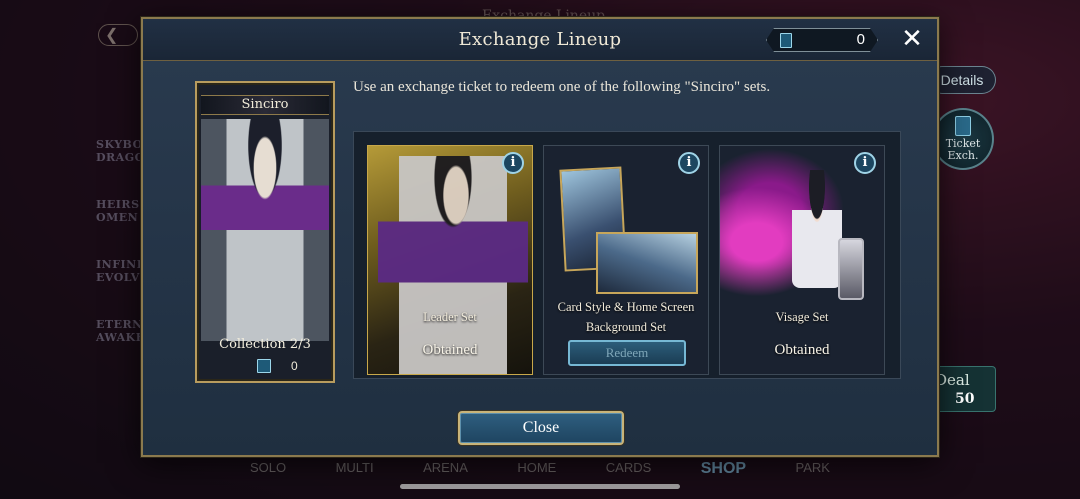 The height and width of the screenshot is (499, 1080). I want to click on set-label: Leader Set, so click(450, 317).